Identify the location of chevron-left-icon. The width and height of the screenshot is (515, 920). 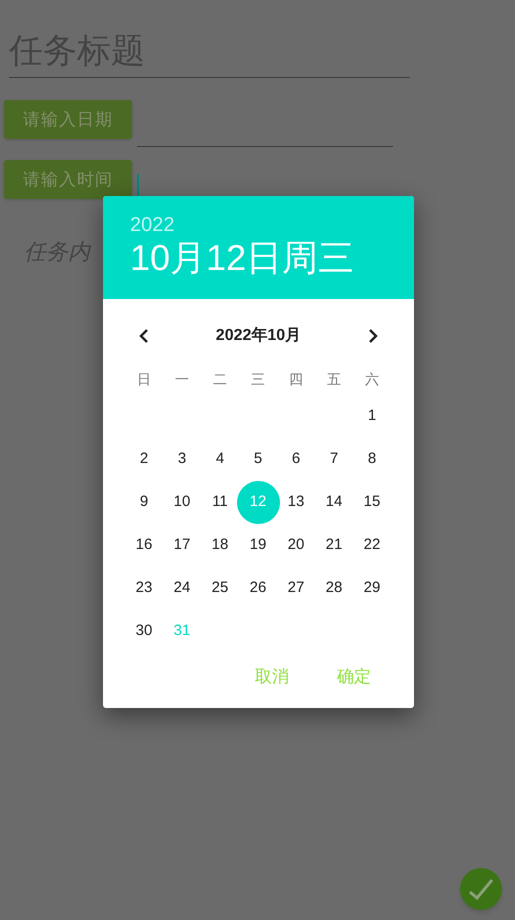
(144, 336).